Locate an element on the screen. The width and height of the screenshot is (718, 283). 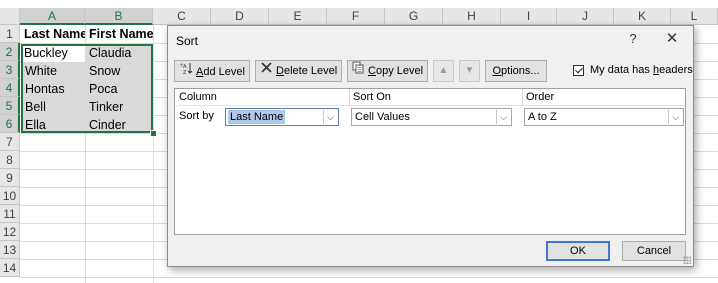
ok-button: OK is located at coordinates (578, 251).